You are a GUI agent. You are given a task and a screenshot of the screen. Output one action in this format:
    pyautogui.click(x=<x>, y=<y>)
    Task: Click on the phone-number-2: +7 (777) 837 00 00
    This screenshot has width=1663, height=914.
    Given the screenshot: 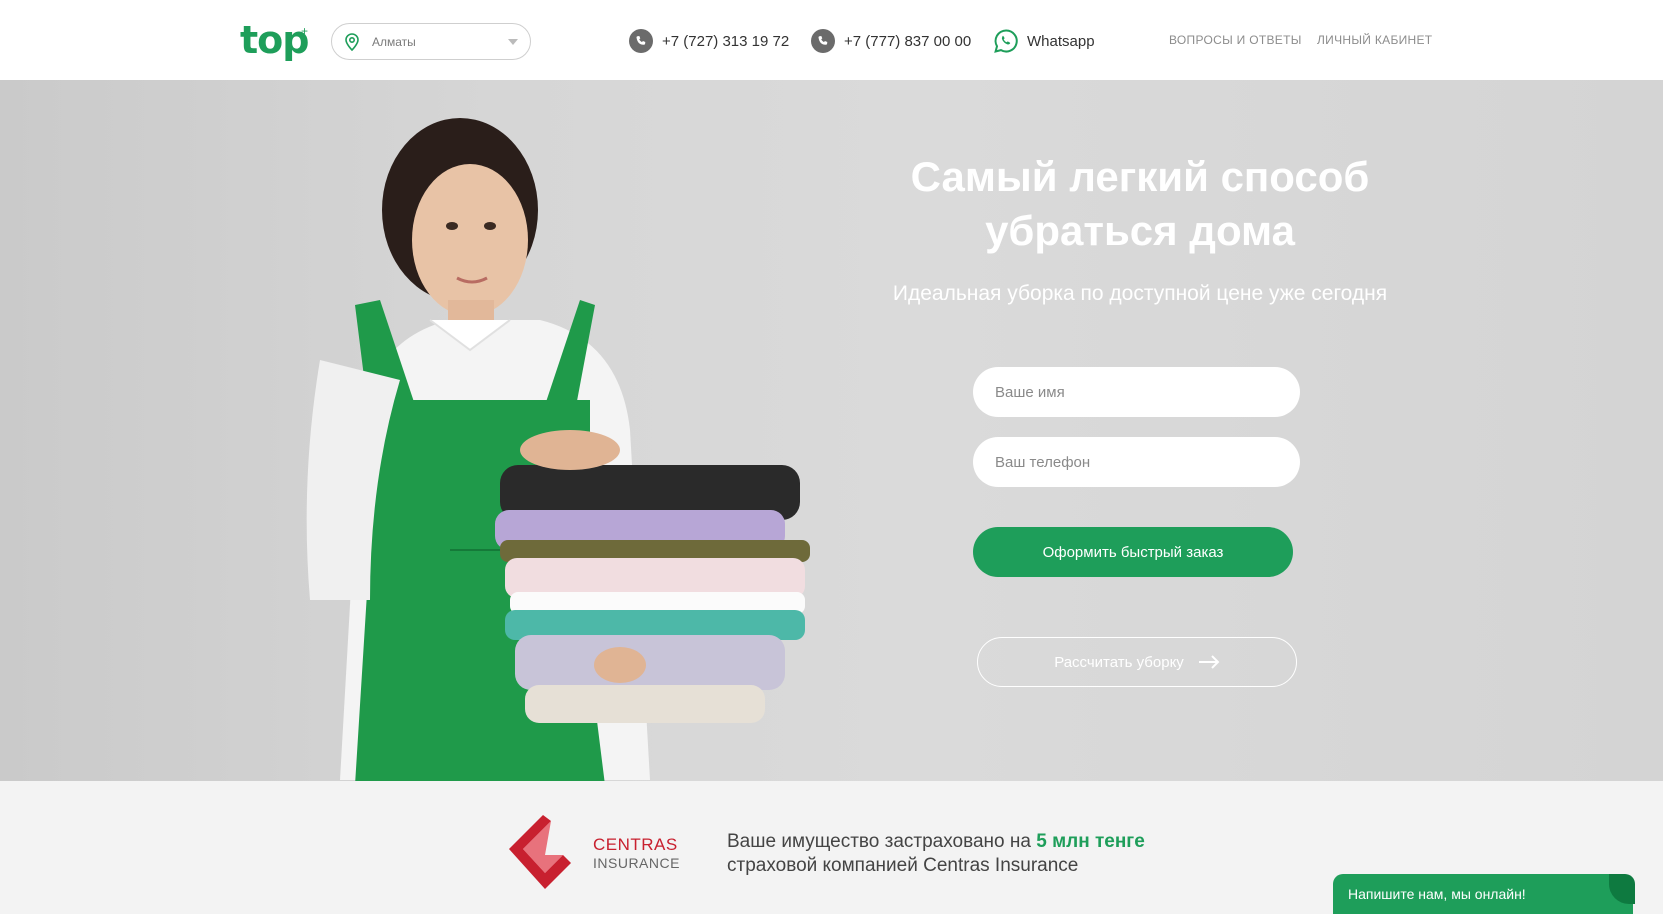 What is the action you would take?
    pyautogui.click(x=908, y=41)
    